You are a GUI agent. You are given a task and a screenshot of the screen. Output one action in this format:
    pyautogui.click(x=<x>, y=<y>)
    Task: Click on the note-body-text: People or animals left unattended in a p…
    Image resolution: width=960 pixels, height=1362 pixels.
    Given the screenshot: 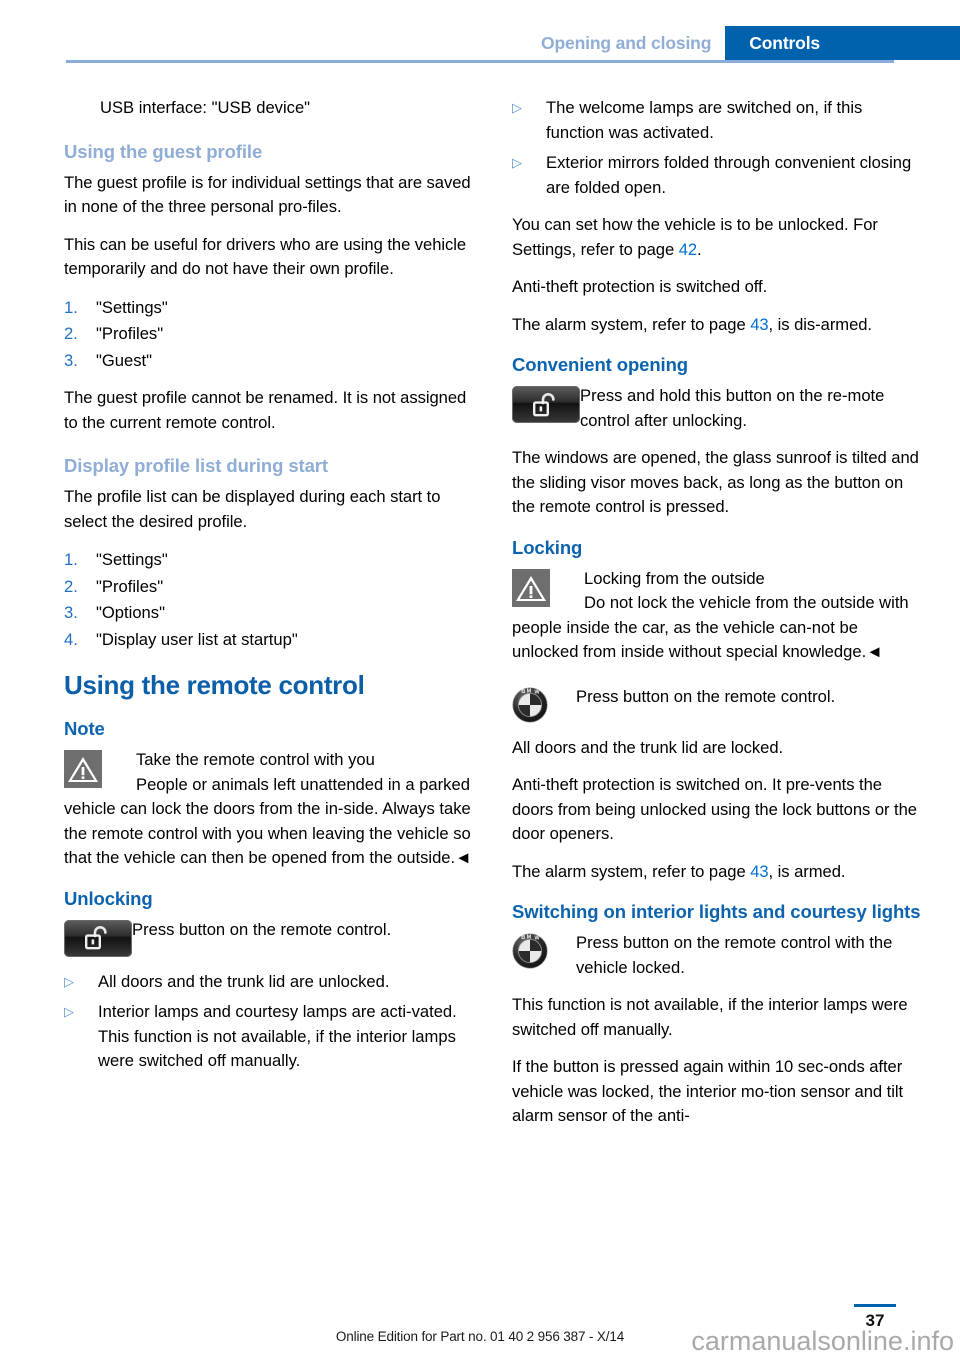 What is the action you would take?
    pyautogui.click(x=267, y=821)
    